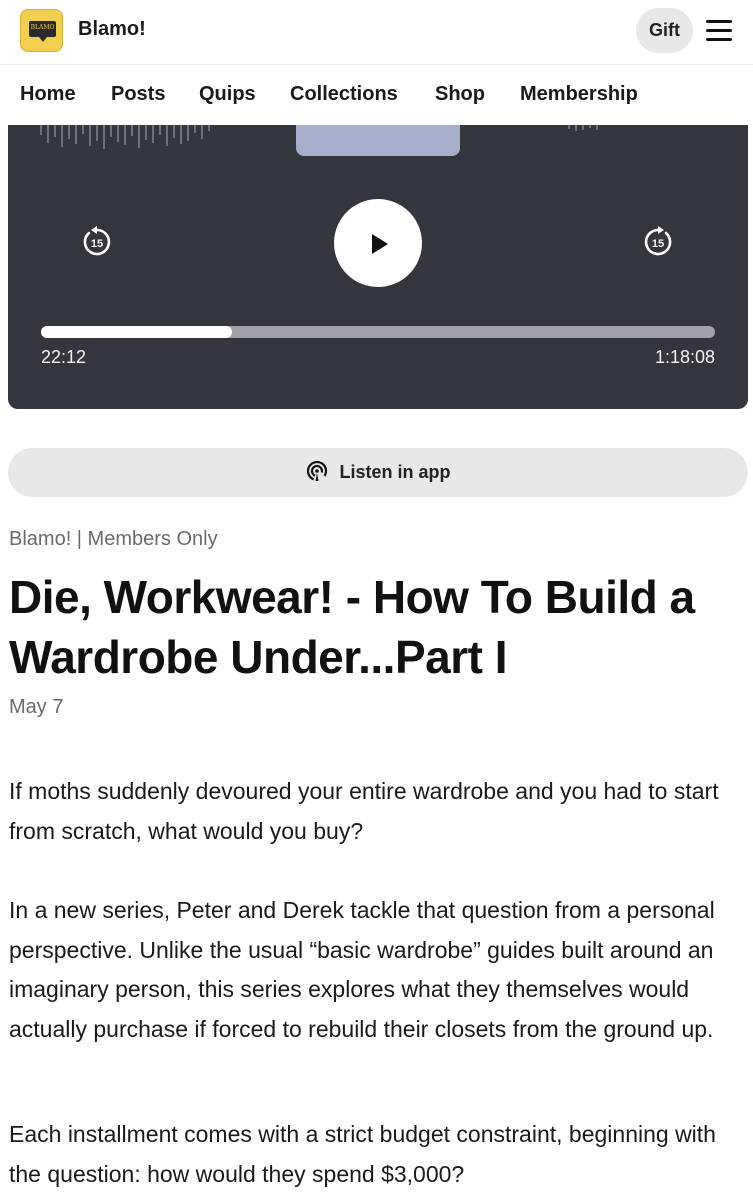 The height and width of the screenshot is (1200, 753). I want to click on article-date: May 7, so click(36, 707).